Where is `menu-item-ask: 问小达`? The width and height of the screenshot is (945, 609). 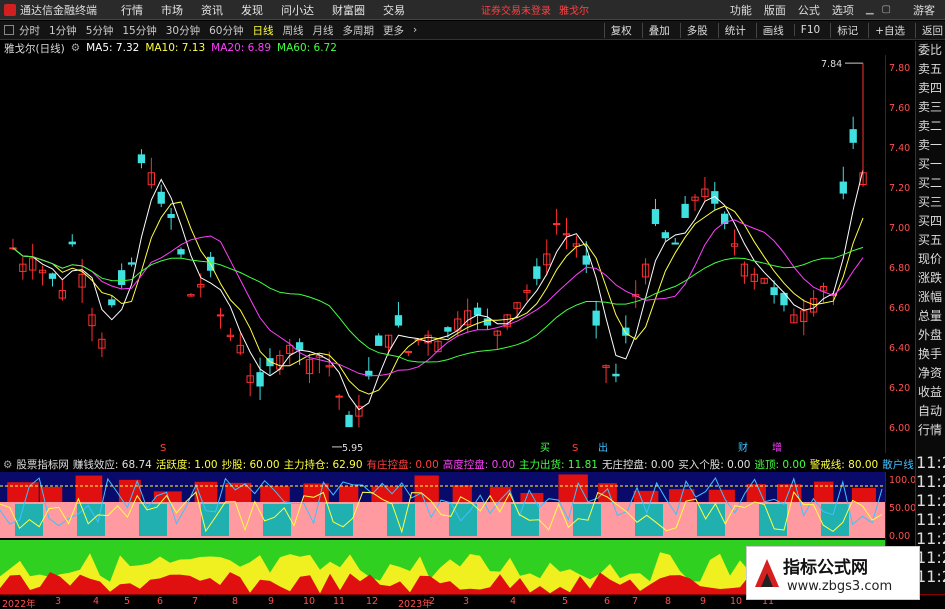
menu-item-ask: 问小达 is located at coordinates (297, 10).